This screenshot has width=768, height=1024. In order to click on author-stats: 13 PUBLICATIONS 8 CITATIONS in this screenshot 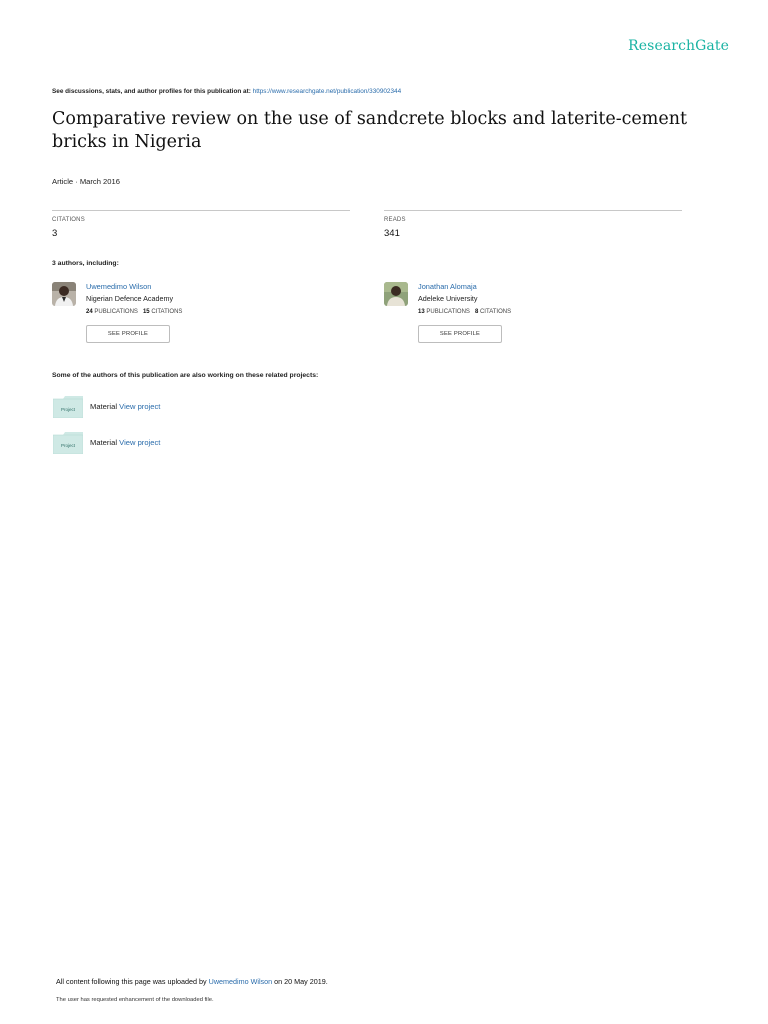, I will do `click(464, 312)`.